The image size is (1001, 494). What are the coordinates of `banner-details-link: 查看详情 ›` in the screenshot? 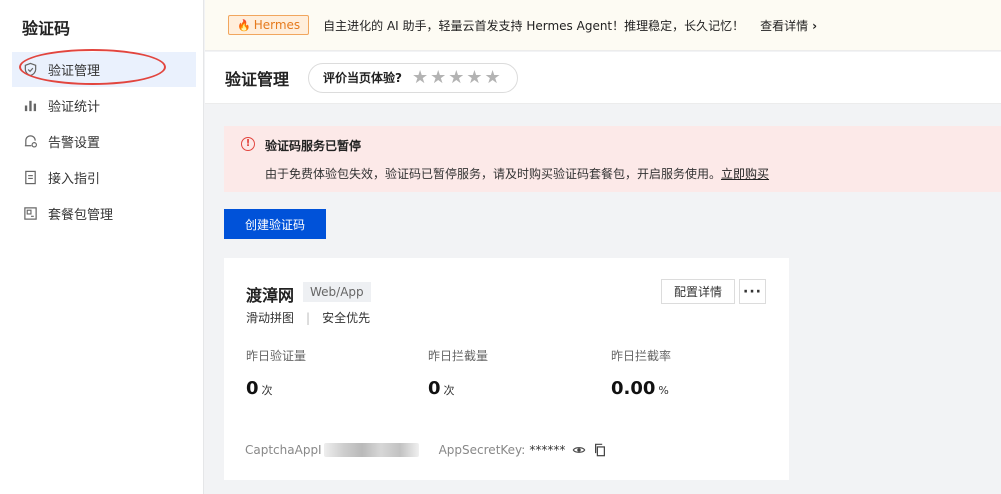 It's located at (788, 25).